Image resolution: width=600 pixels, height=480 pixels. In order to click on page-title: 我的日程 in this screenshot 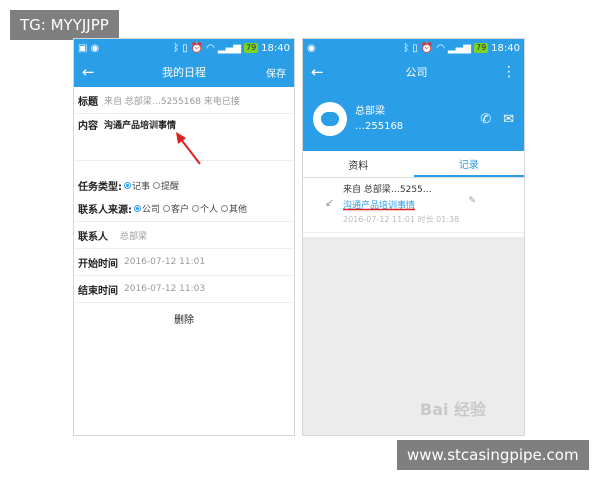, I will do `click(184, 72)`.